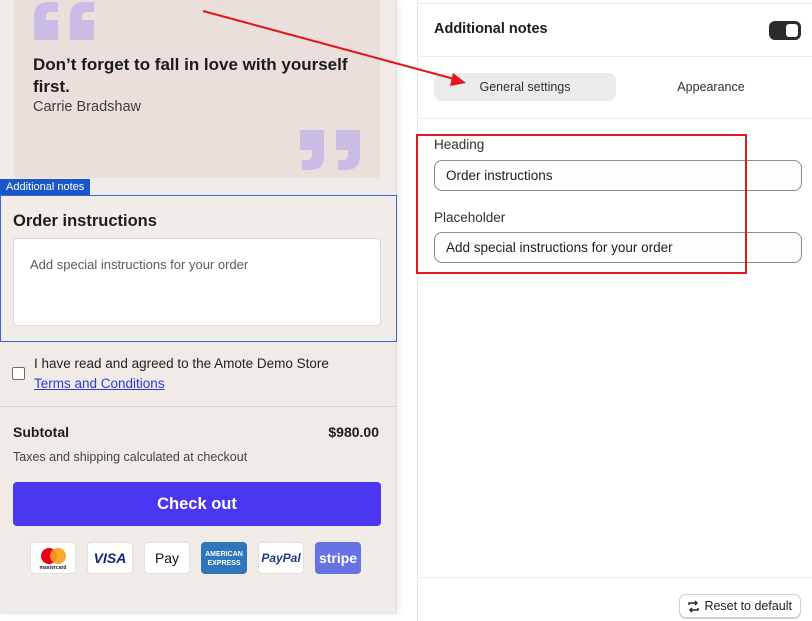 The height and width of the screenshot is (621, 812). I want to click on additional-notes-toggle, so click(785, 30).